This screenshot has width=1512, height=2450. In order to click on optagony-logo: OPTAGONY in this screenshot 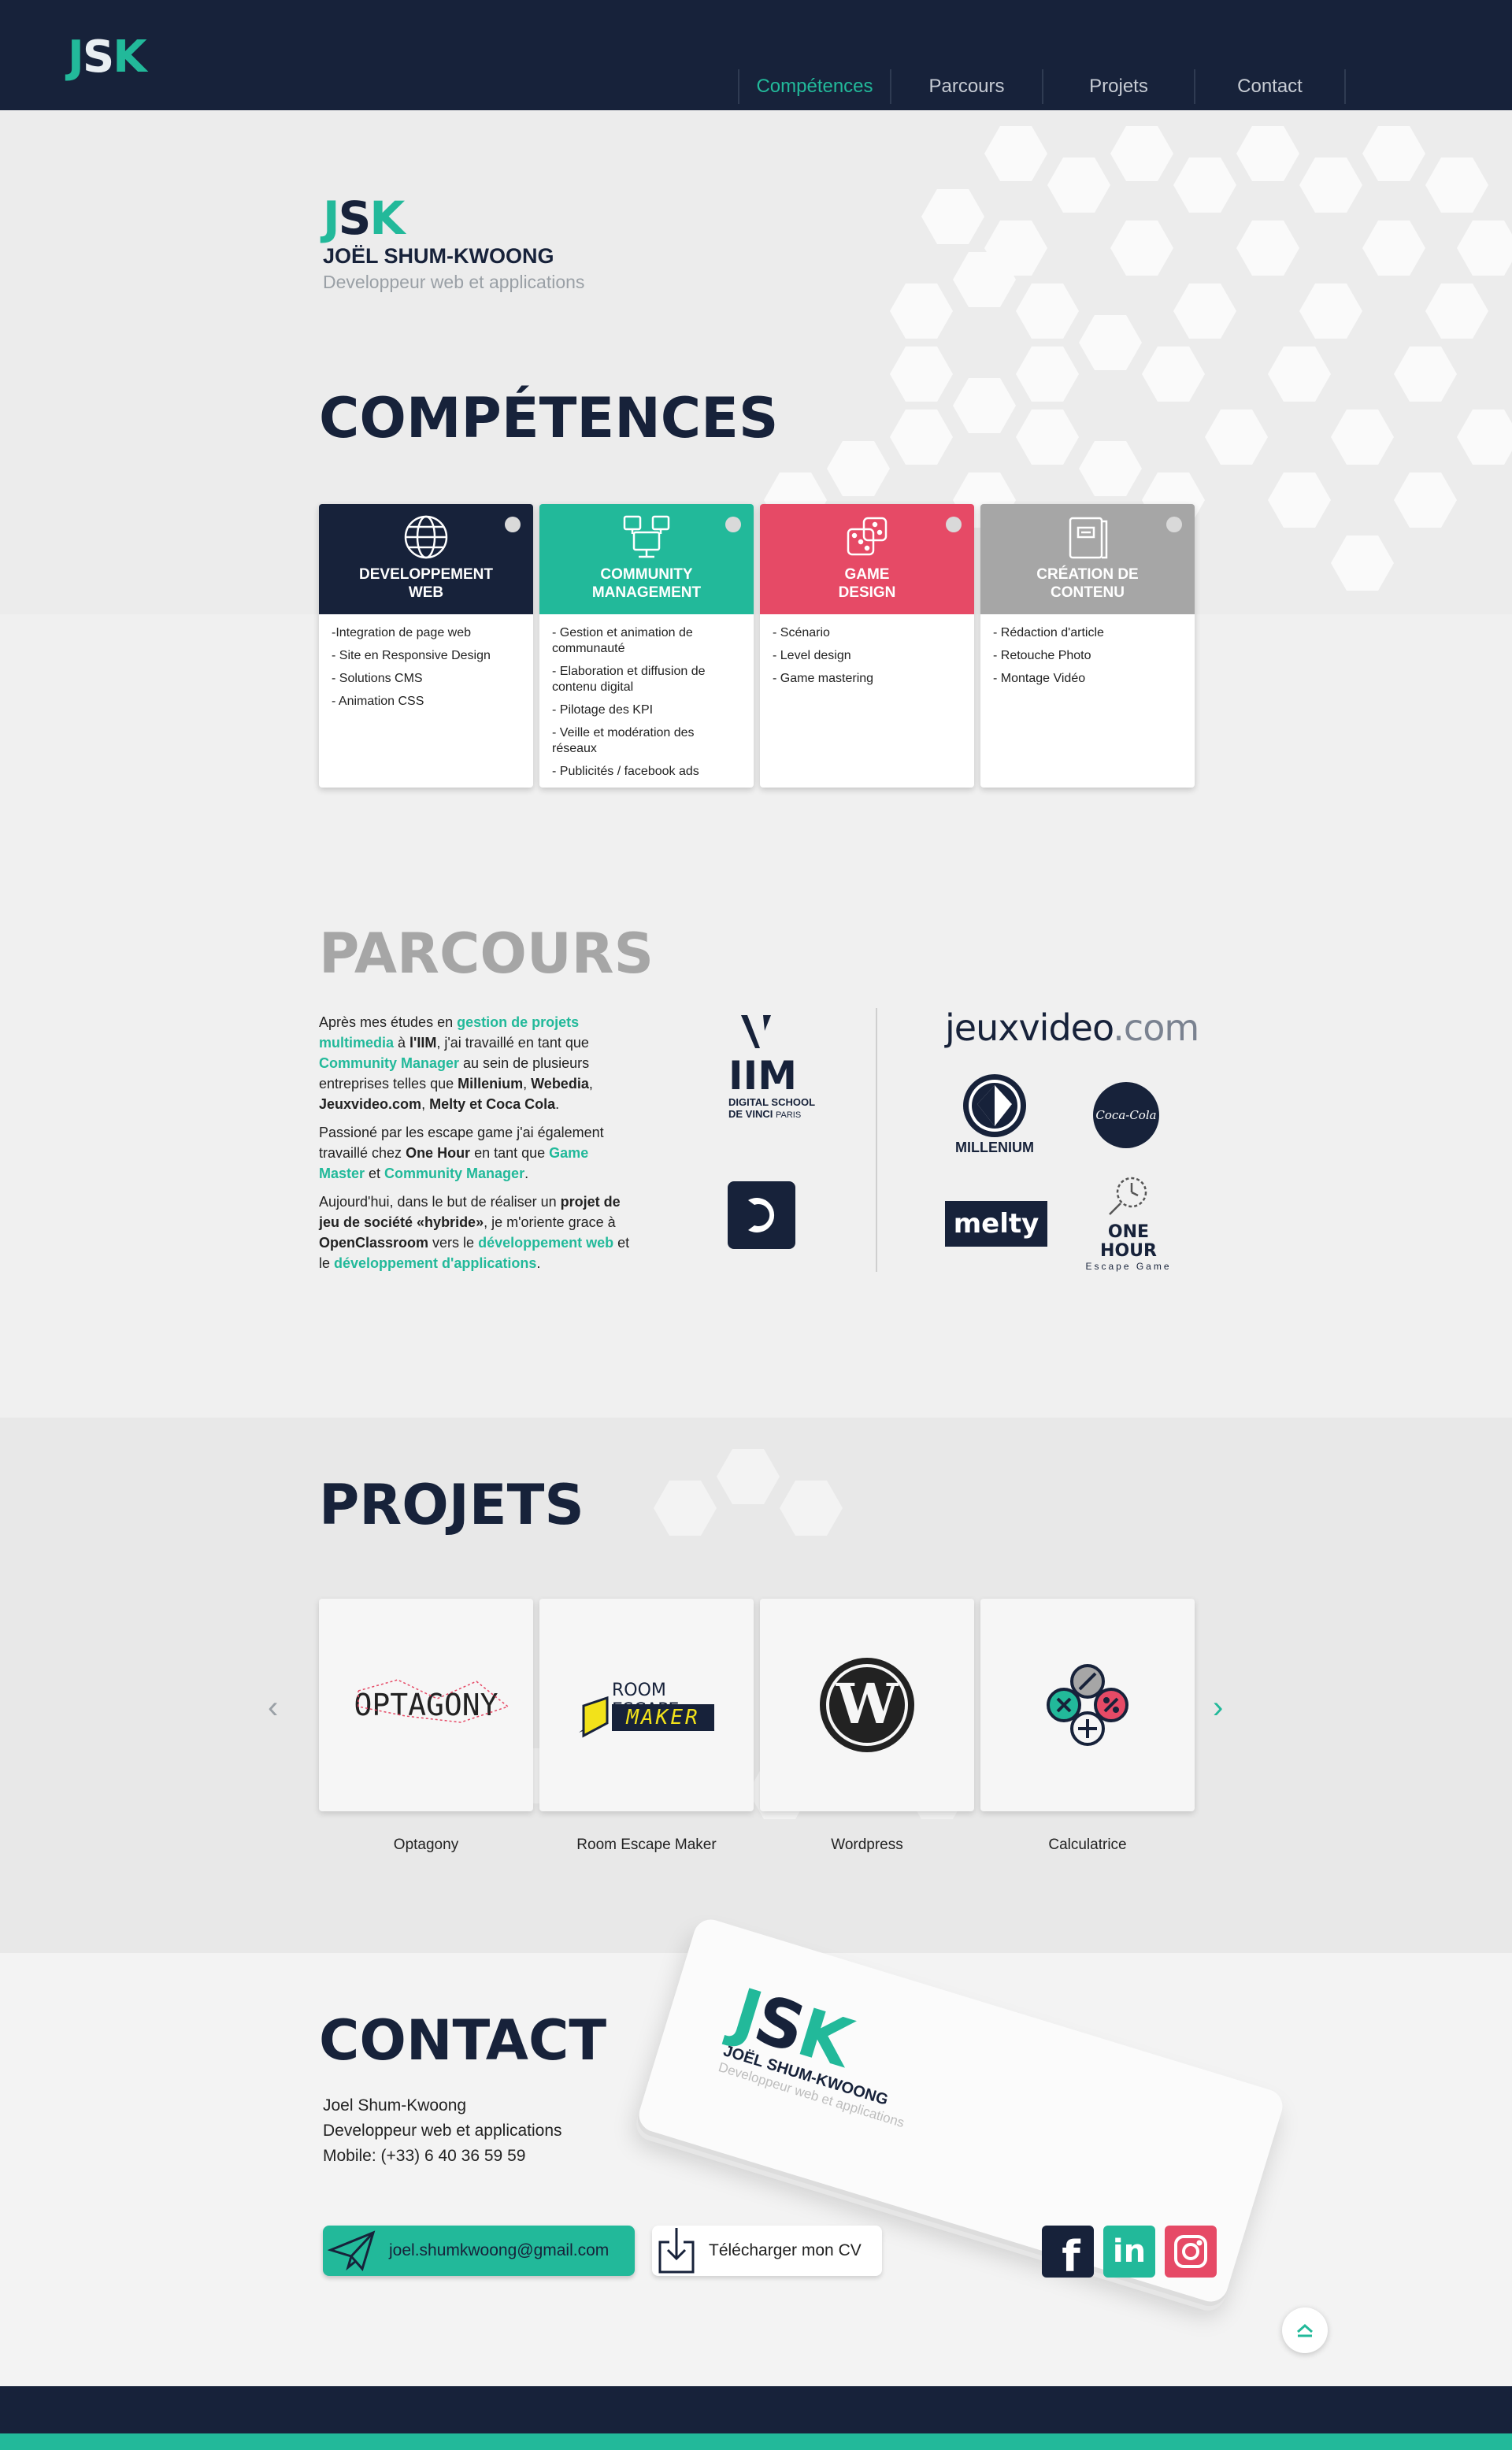, I will do `click(432, 1701)`.